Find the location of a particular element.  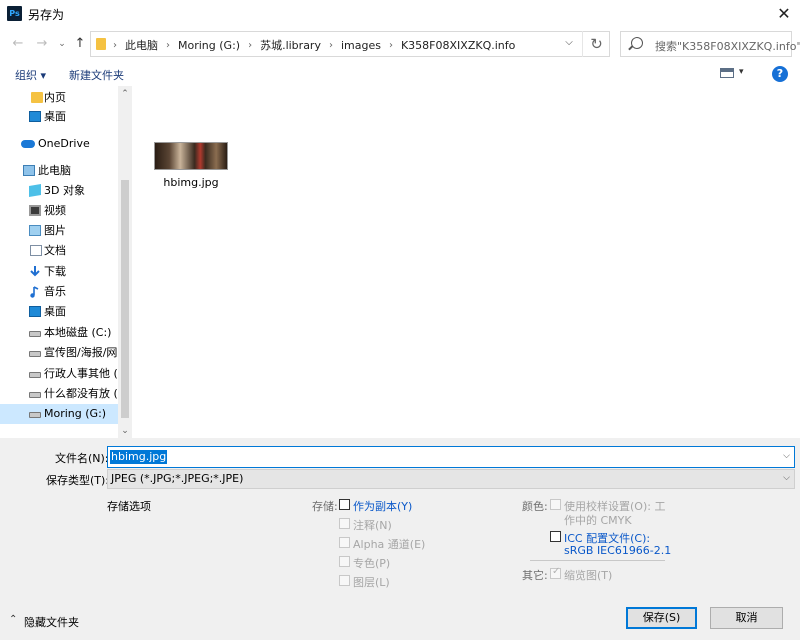

search-input: 搜索"K358F08XIXZKQ.info" is located at coordinates (710, 44).